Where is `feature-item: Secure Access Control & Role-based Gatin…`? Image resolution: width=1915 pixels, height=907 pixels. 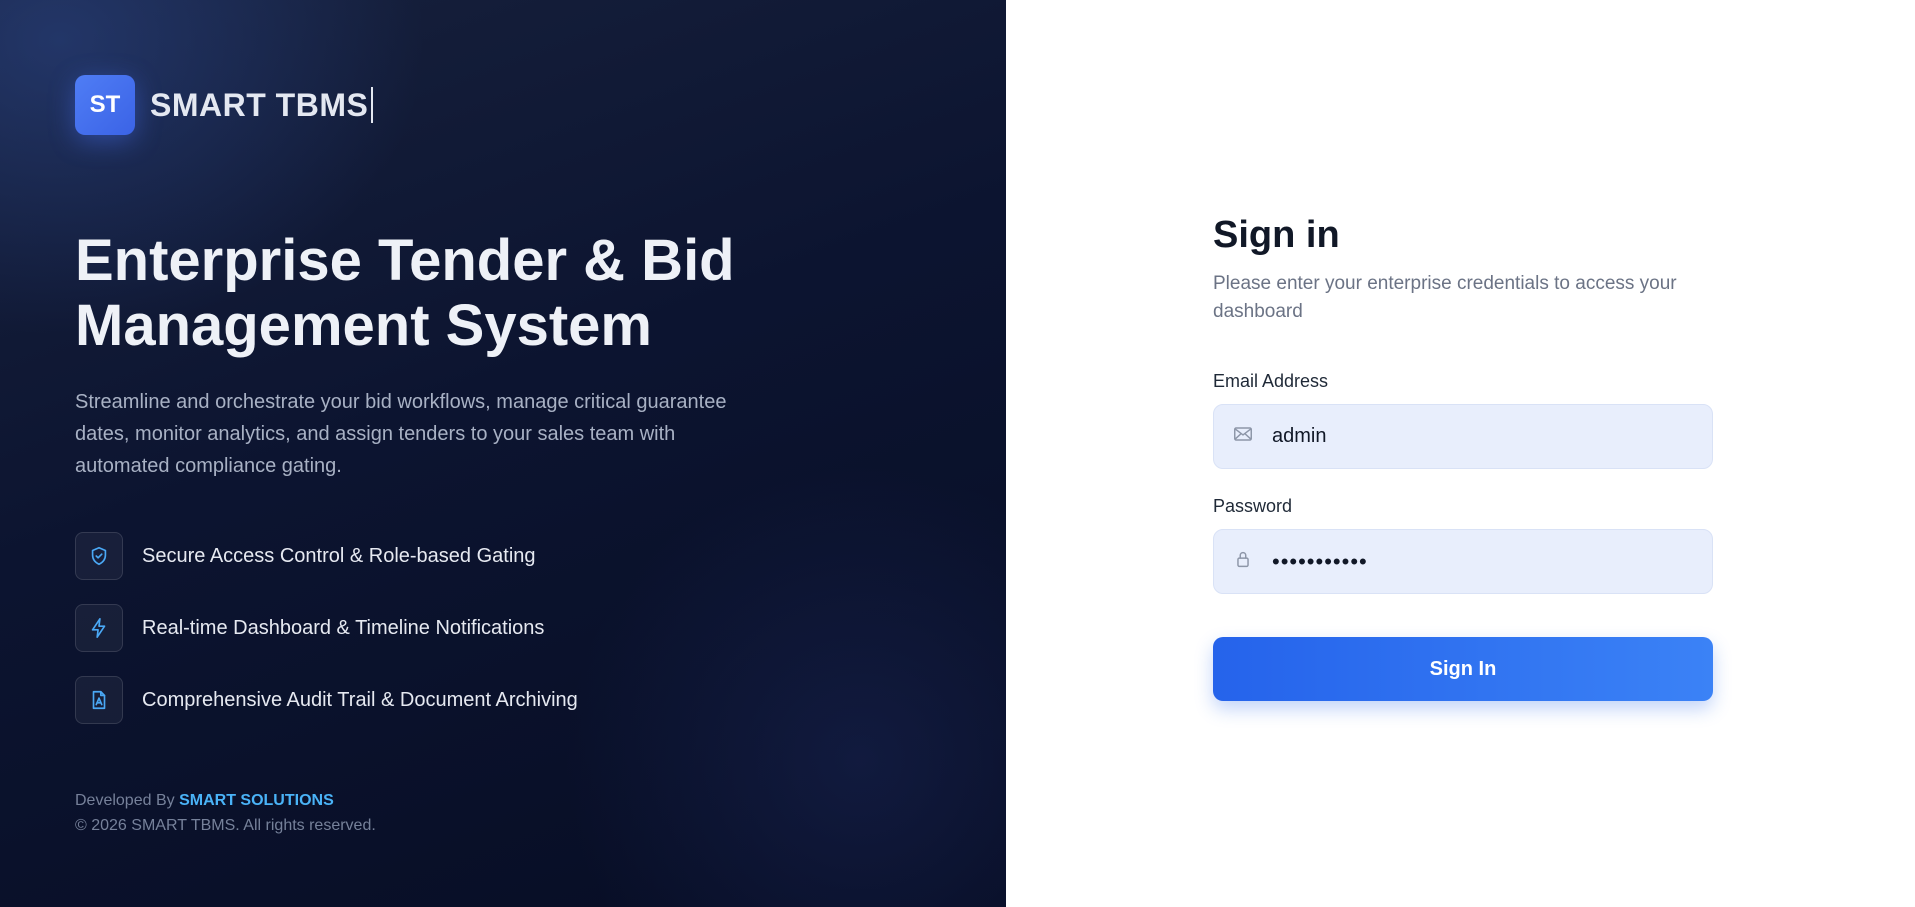 feature-item: Secure Access Control & Role-based Gatin… is located at coordinates (540, 556).